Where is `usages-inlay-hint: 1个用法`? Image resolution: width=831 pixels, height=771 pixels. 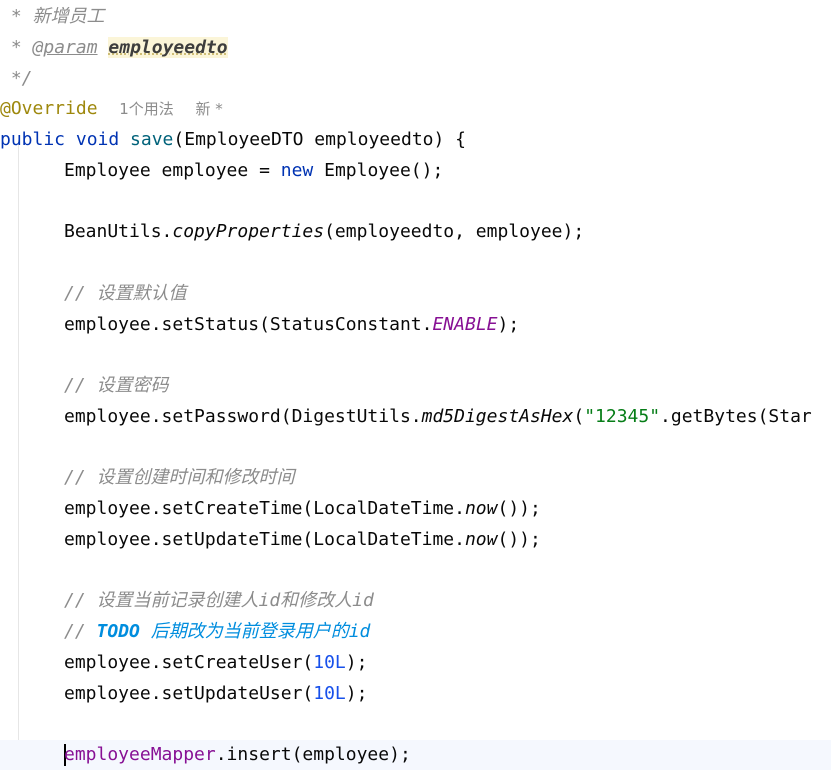
usages-inlay-hint: 1个用法 is located at coordinates (146, 109).